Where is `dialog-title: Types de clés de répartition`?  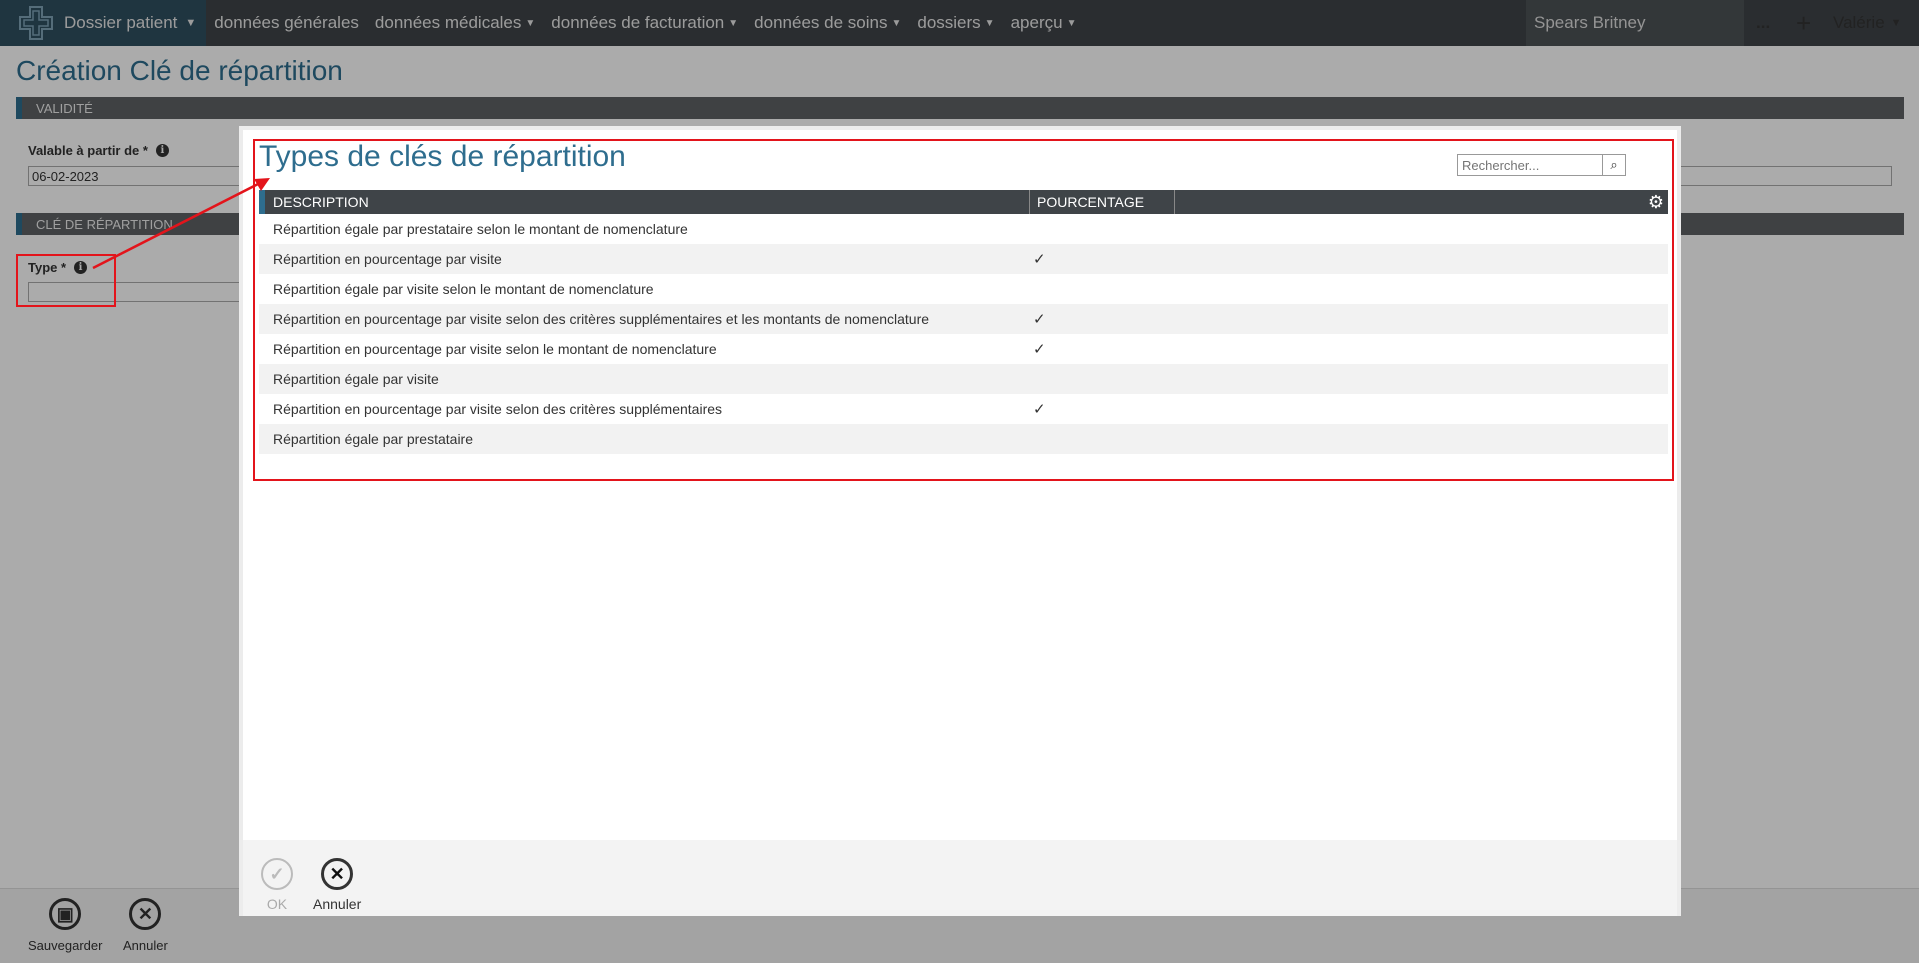 dialog-title: Types de clés de répartition is located at coordinates (442, 156).